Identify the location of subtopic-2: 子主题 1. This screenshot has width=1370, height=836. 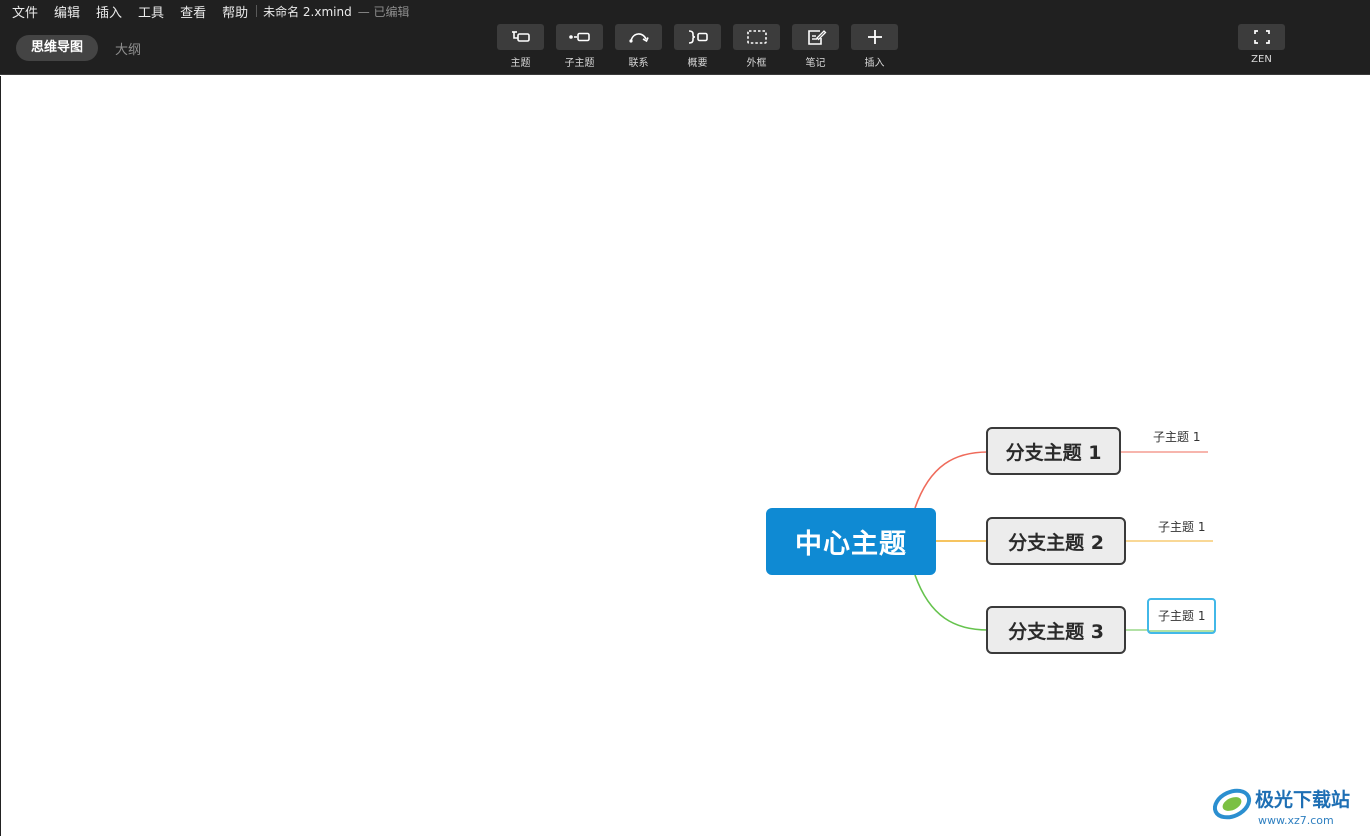
(1181, 526).